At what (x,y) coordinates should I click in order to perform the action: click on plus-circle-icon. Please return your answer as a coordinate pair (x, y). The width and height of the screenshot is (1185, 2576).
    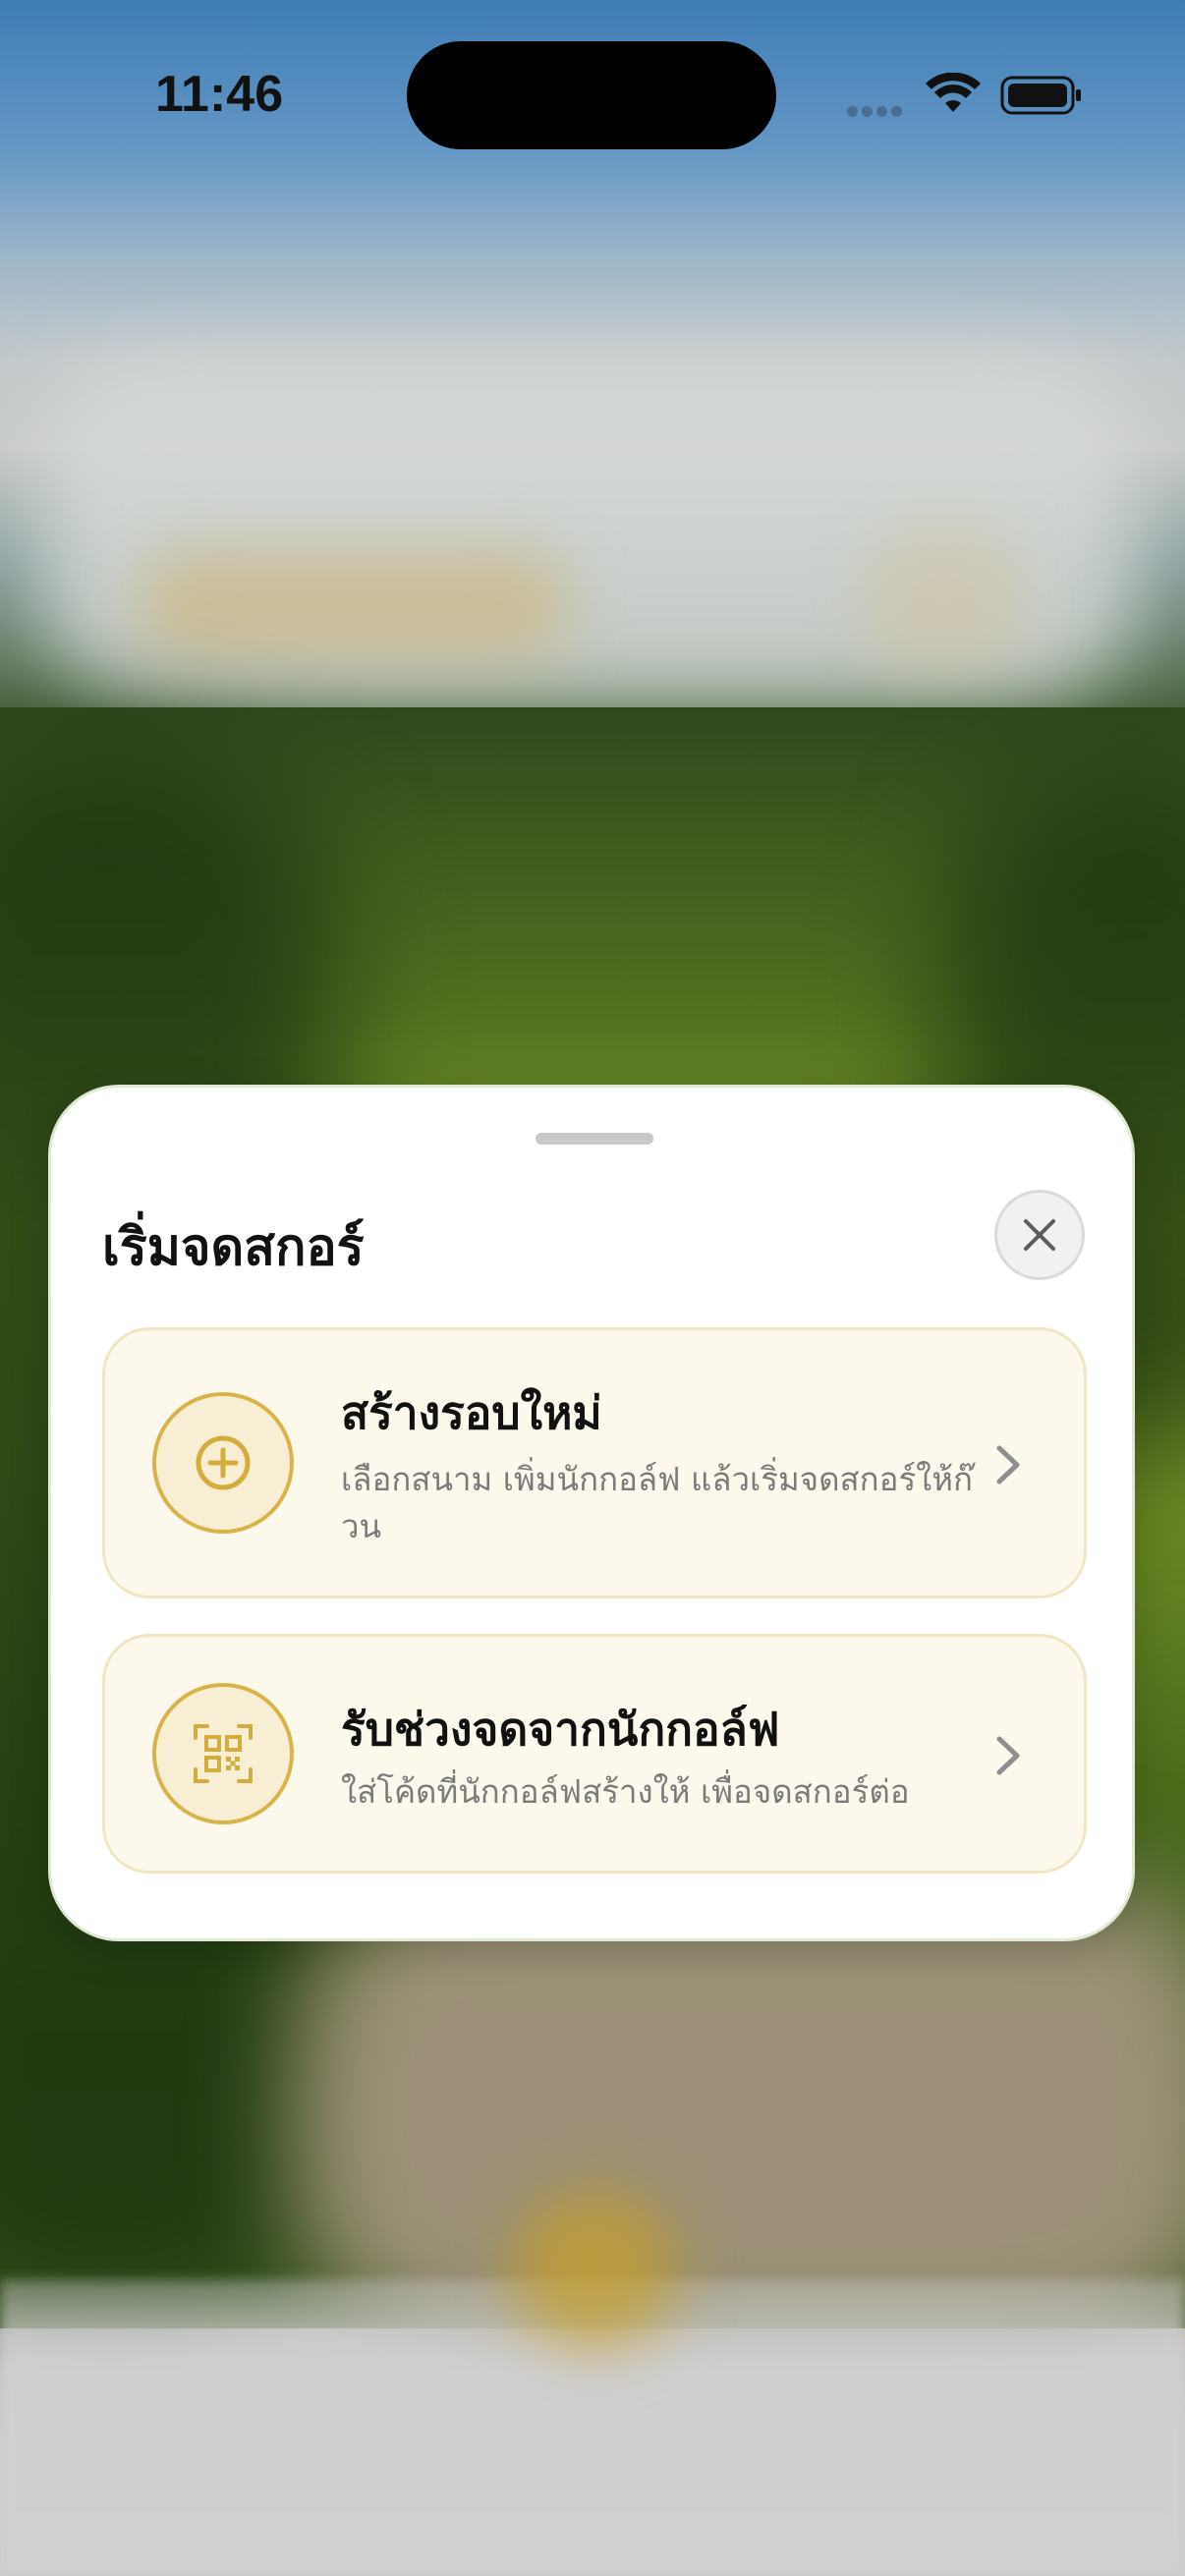
    Looking at the image, I should click on (223, 1463).